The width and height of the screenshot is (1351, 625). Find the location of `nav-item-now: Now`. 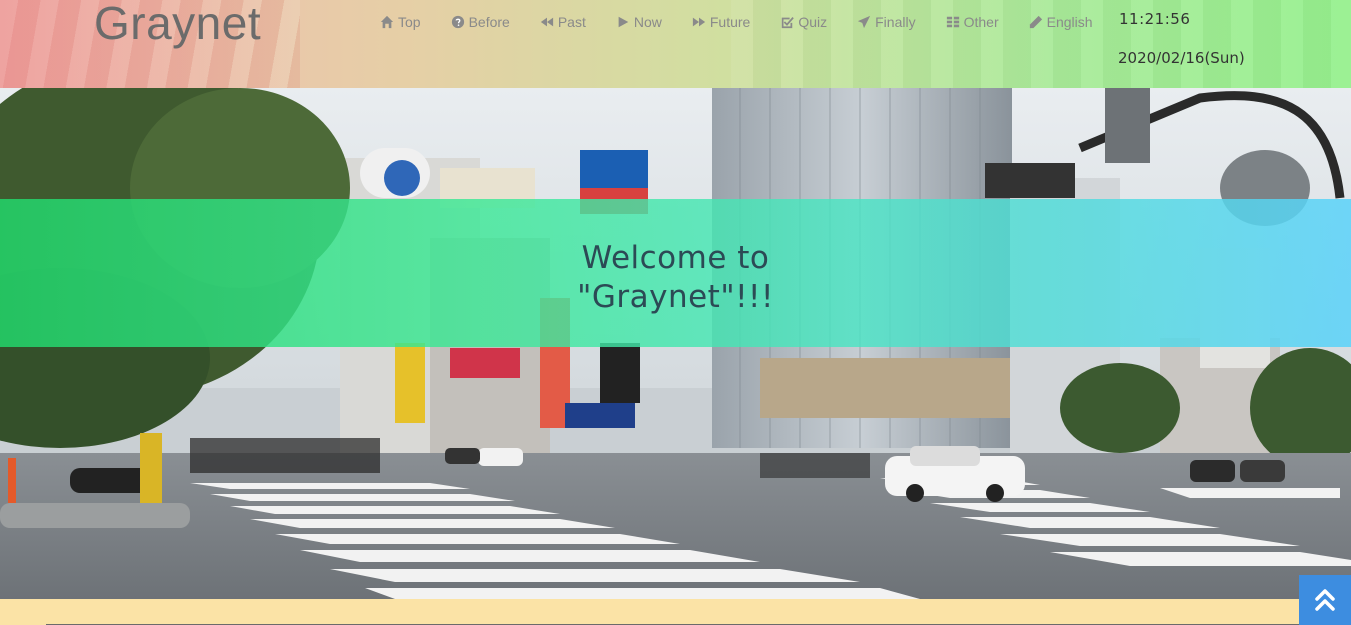

nav-item-now: Now is located at coordinates (639, 22).